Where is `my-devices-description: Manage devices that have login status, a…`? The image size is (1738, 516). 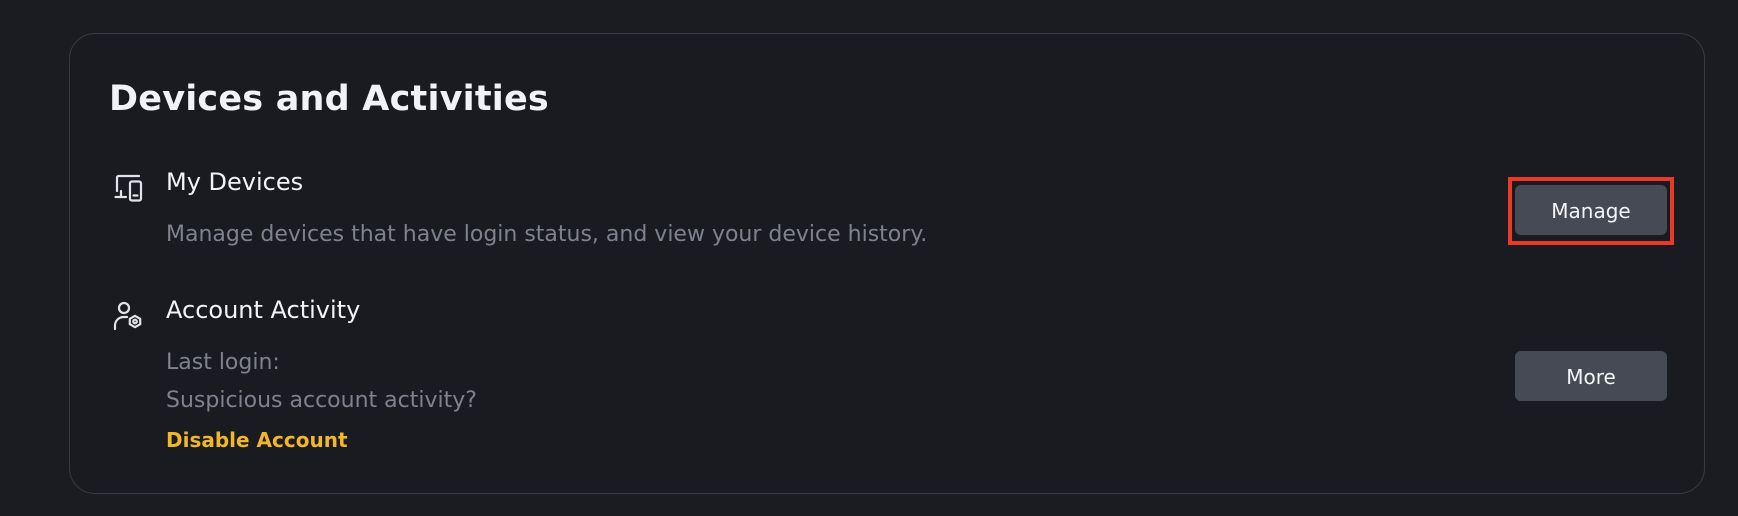
my-devices-description: Manage devices that have login status, a… is located at coordinates (547, 234).